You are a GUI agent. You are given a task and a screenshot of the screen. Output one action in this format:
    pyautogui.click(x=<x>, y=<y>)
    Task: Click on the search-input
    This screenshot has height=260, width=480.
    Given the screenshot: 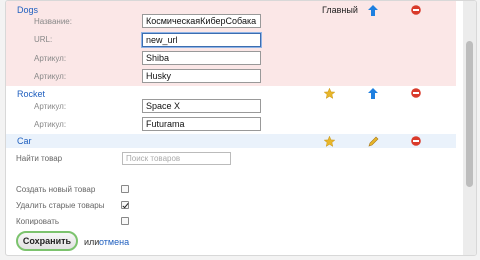 What is the action you would take?
    pyautogui.click(x=176, y=158)
    